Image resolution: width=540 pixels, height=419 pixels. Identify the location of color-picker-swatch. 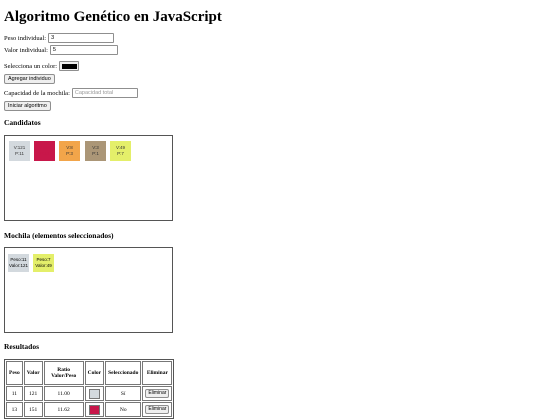
(69, 66).